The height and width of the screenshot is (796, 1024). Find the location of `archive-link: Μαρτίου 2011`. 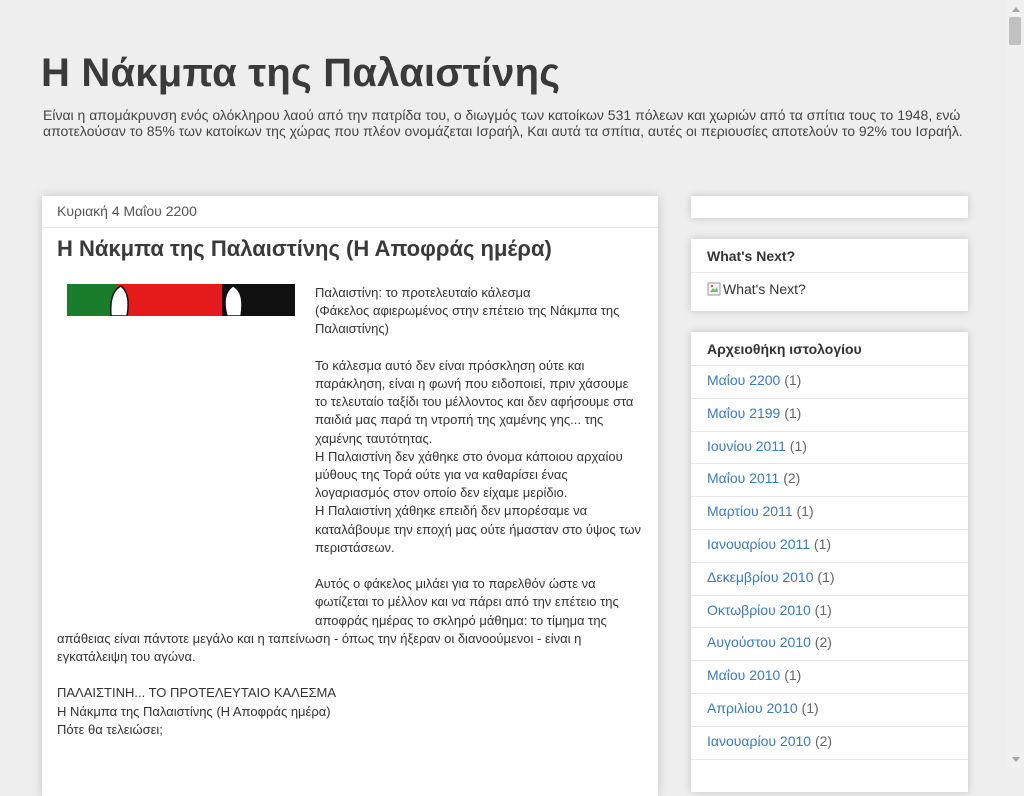

archive-link: Μαρτίου 2011 is located at coordinates (750, 511).